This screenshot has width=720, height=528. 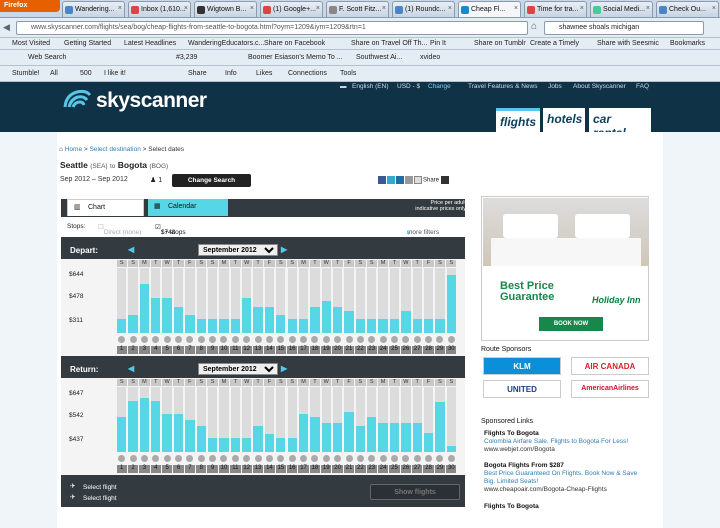 What do you see at coordinates (423, 9) in the screenshot?
I see `browser-tab: (1) Roundc... ×` at bounding box center [423, 9].